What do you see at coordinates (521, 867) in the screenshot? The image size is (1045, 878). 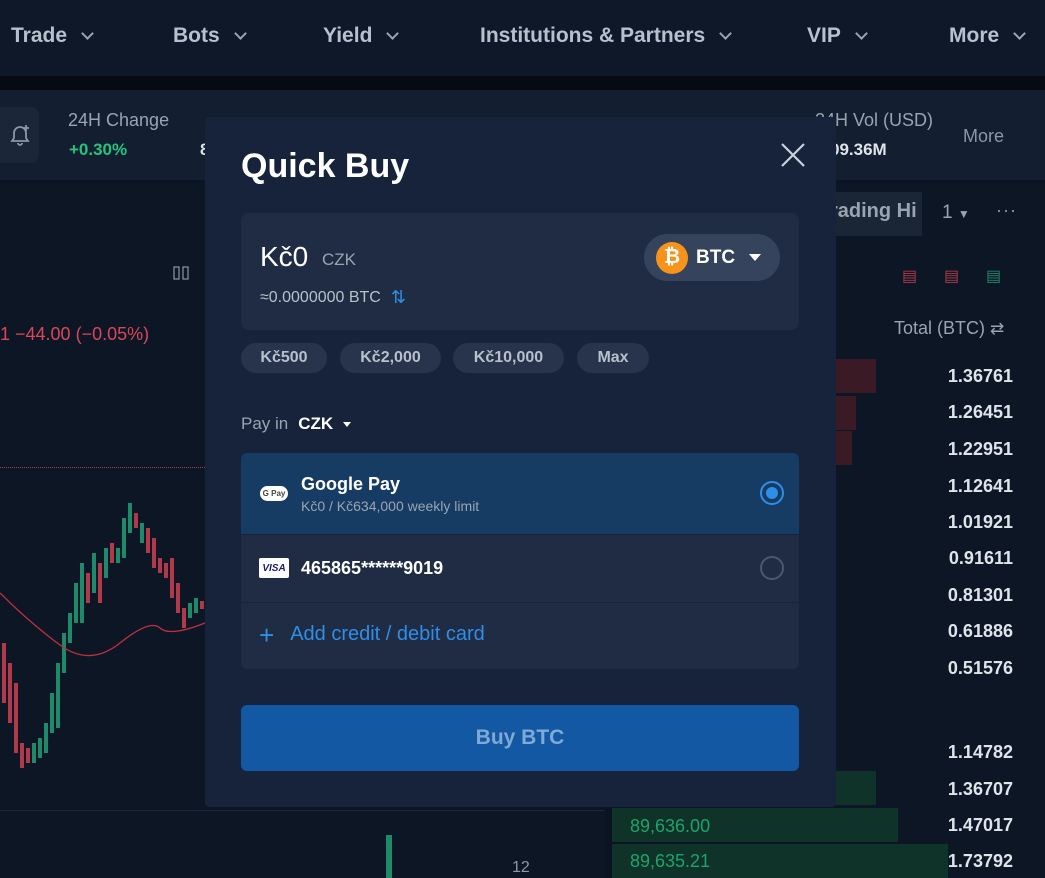 I see `time-axis-tick: 12` at bounding box center [521, 867].